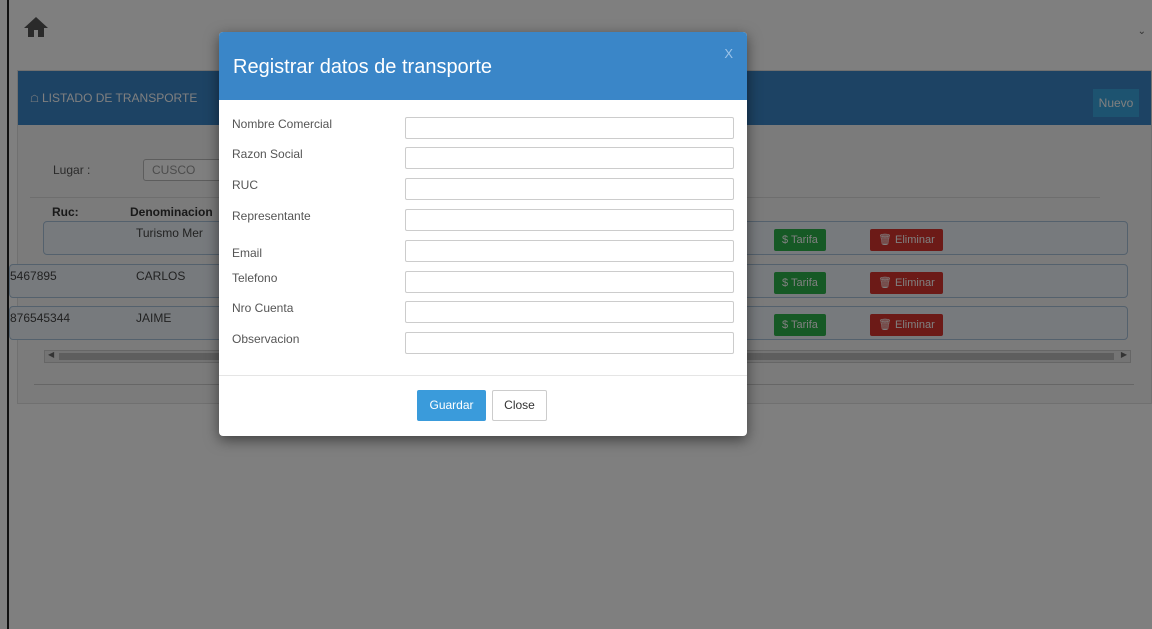 This screenshot has width=1152, height=629. I want to click on form-row-telefono: Telefono, so click(483, 283).